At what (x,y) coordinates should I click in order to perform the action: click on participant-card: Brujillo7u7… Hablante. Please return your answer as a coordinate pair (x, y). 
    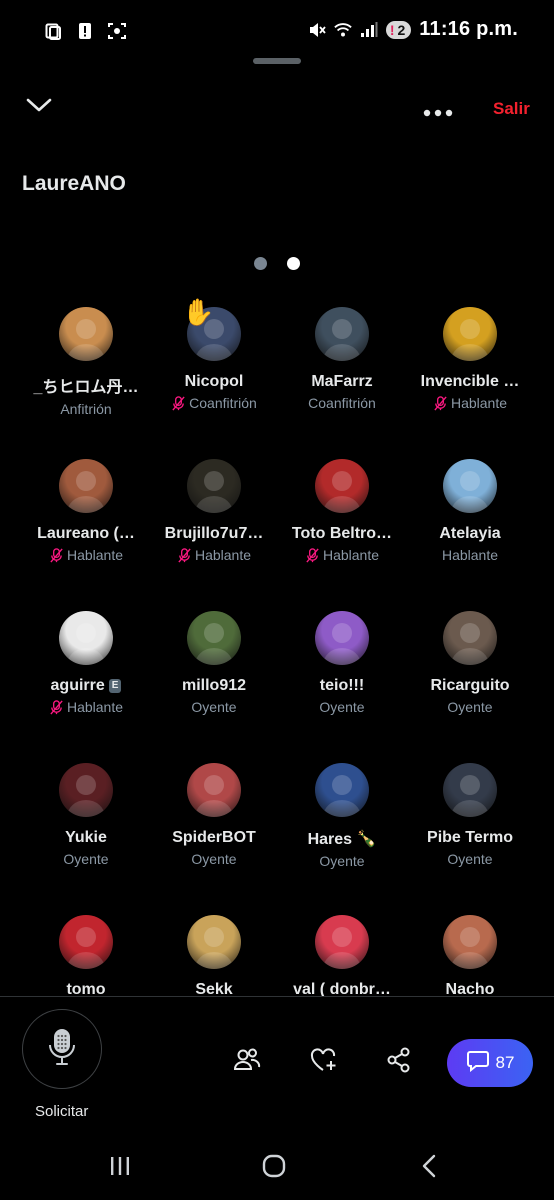
    Looking at the image, I should click on (214, 511).